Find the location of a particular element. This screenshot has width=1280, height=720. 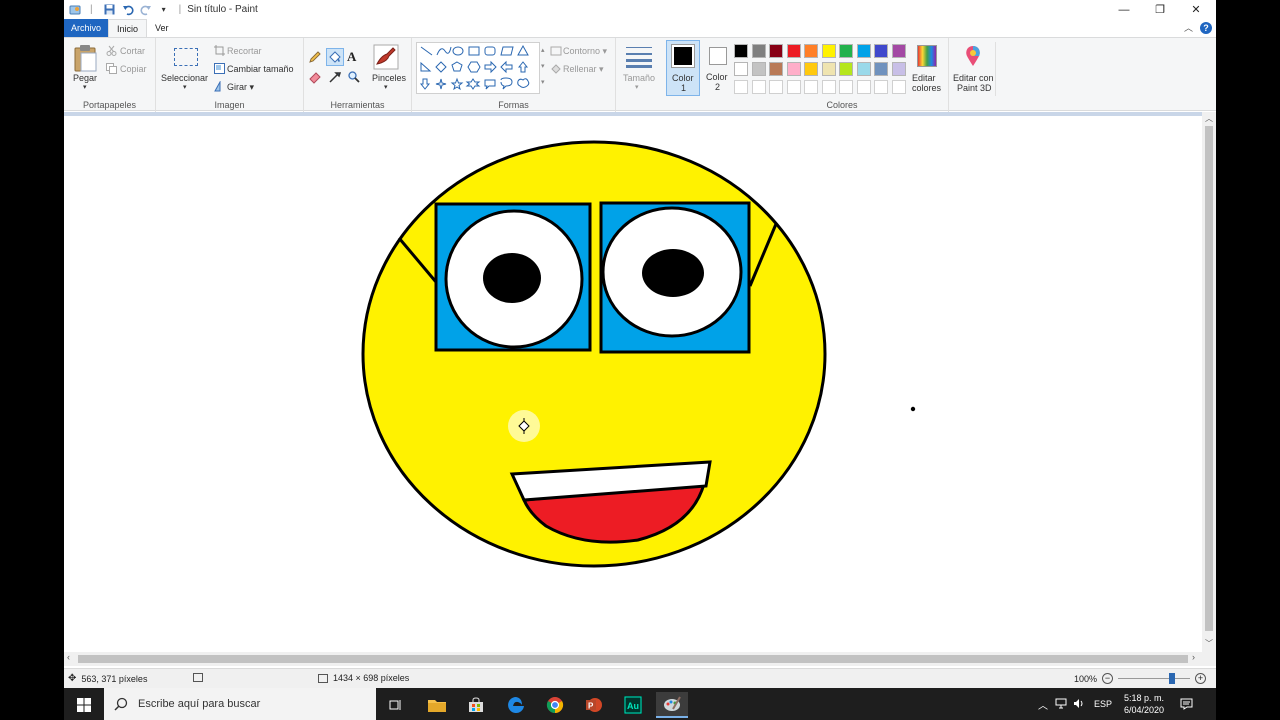

magnifier-icon is located at coordinates (354, 77).